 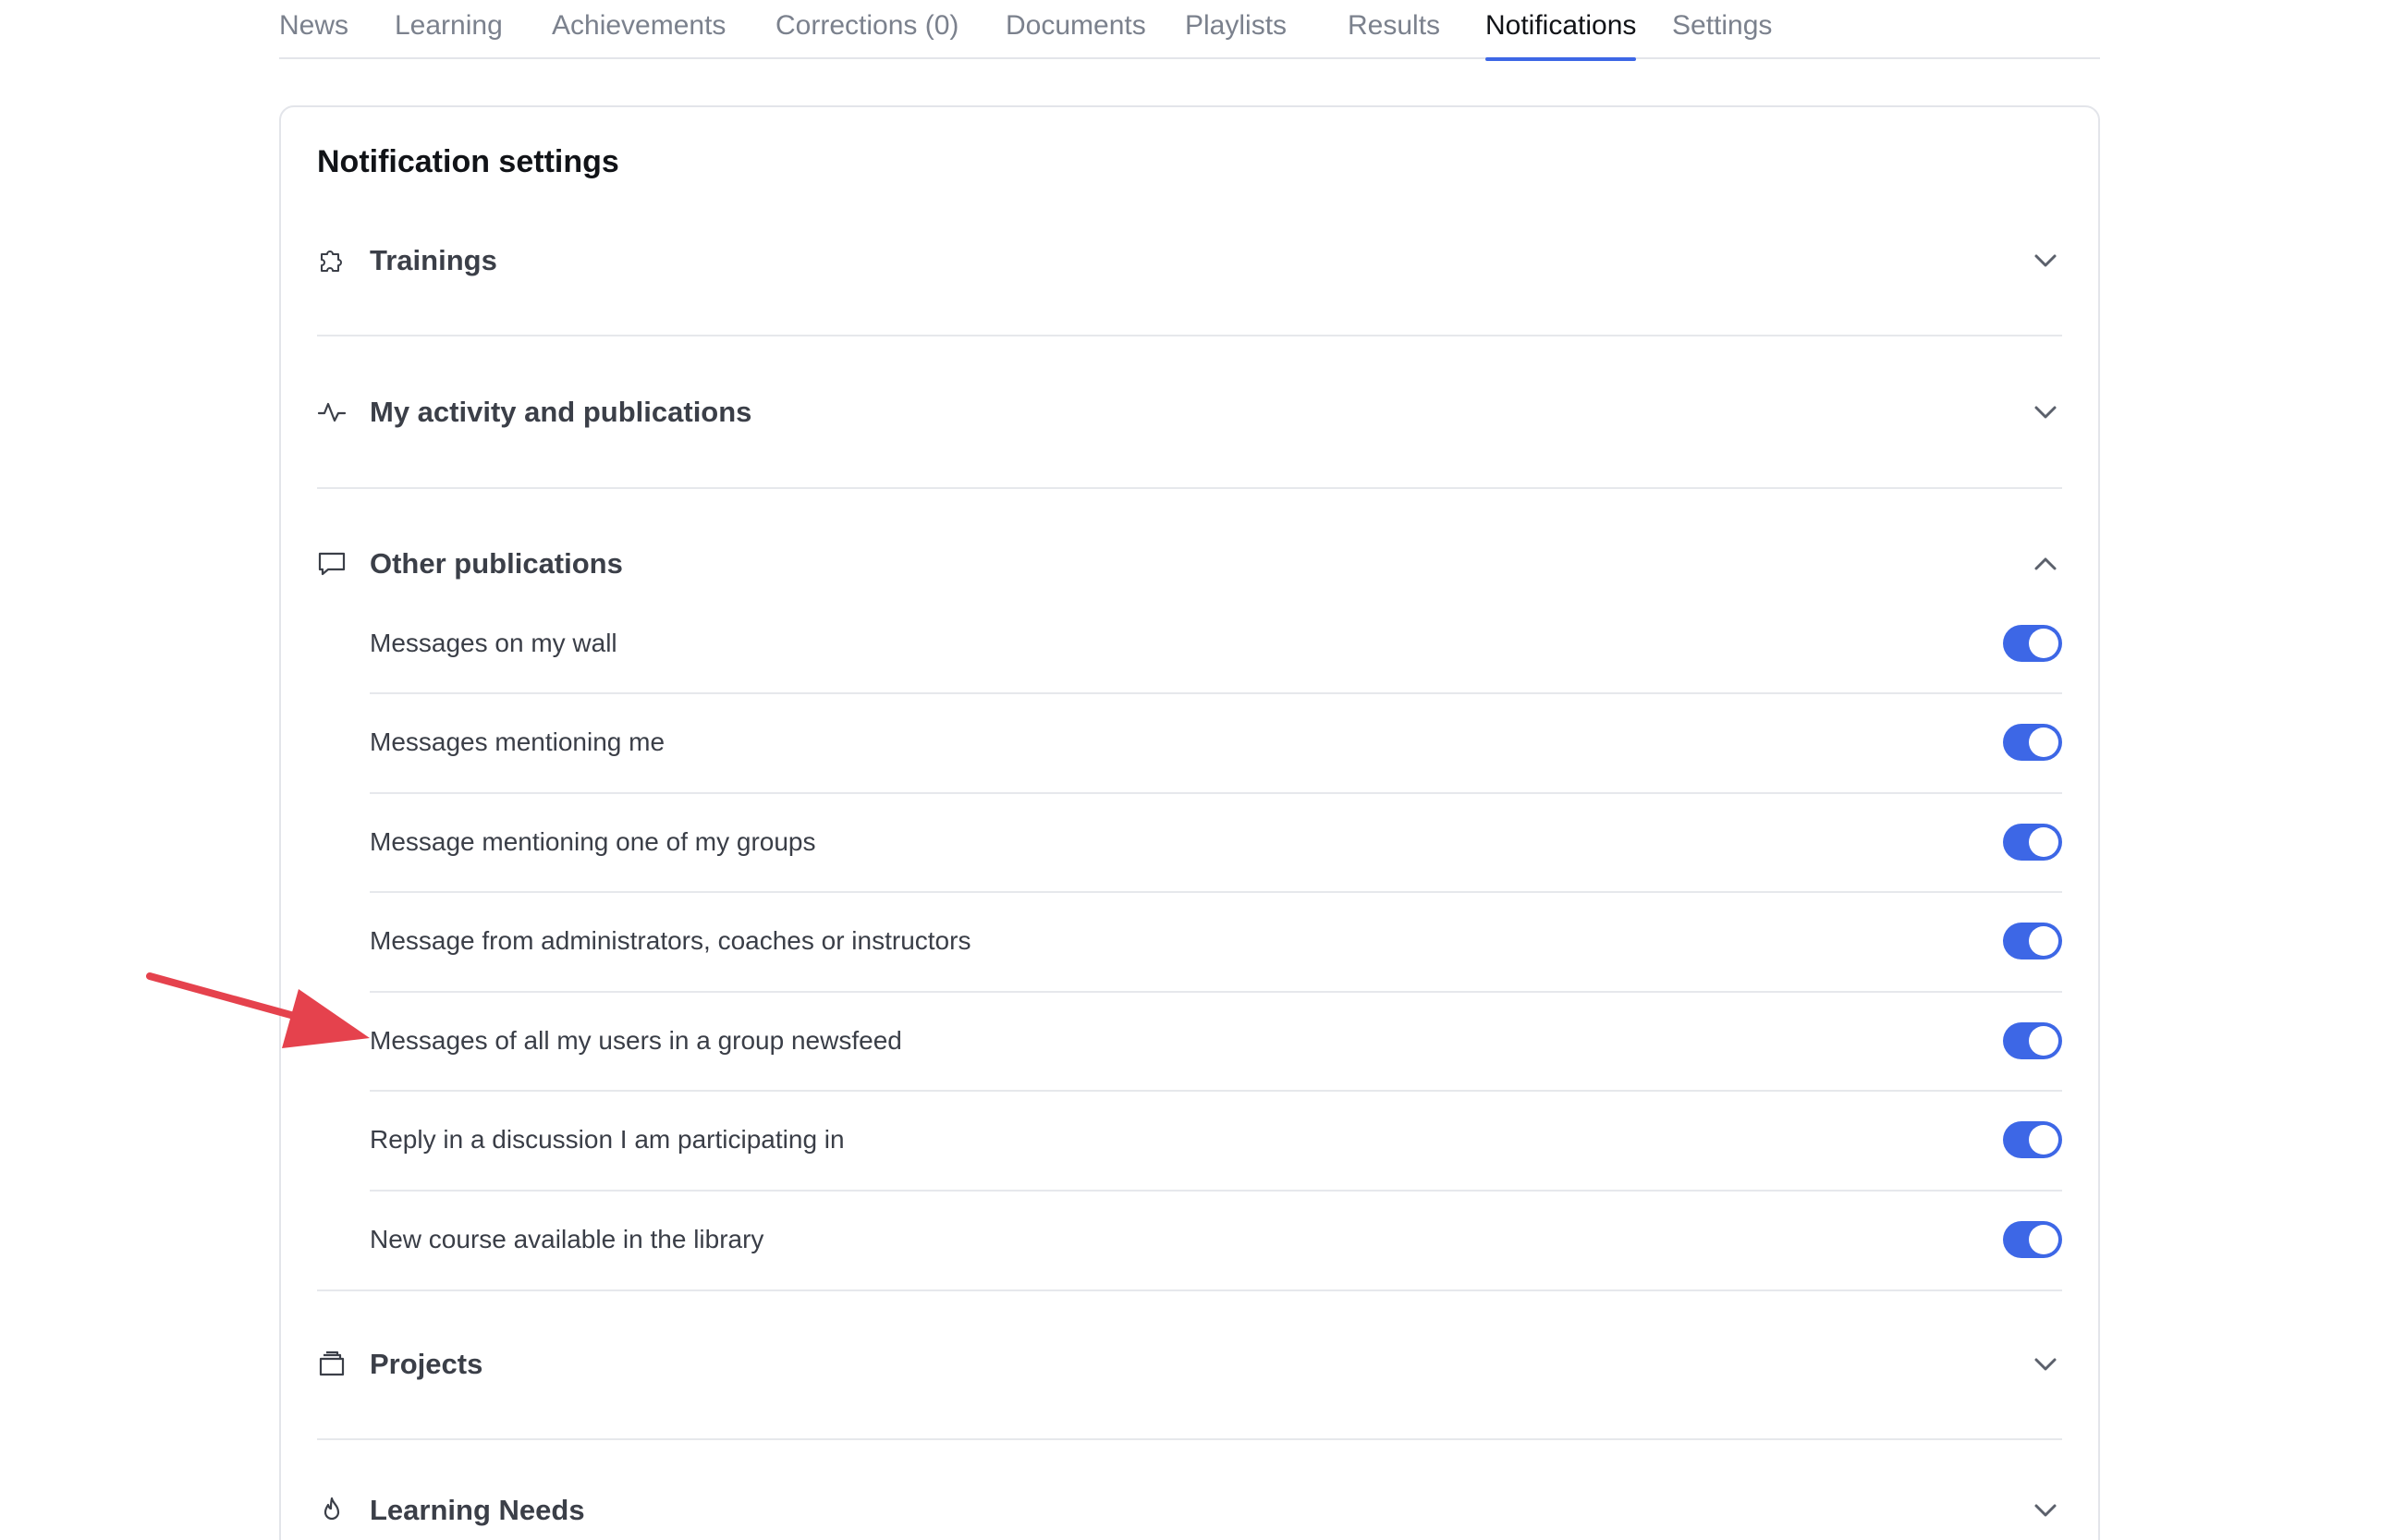 I want to click on section-my-activity: My activity and publications, so click(x=1189, y=412).